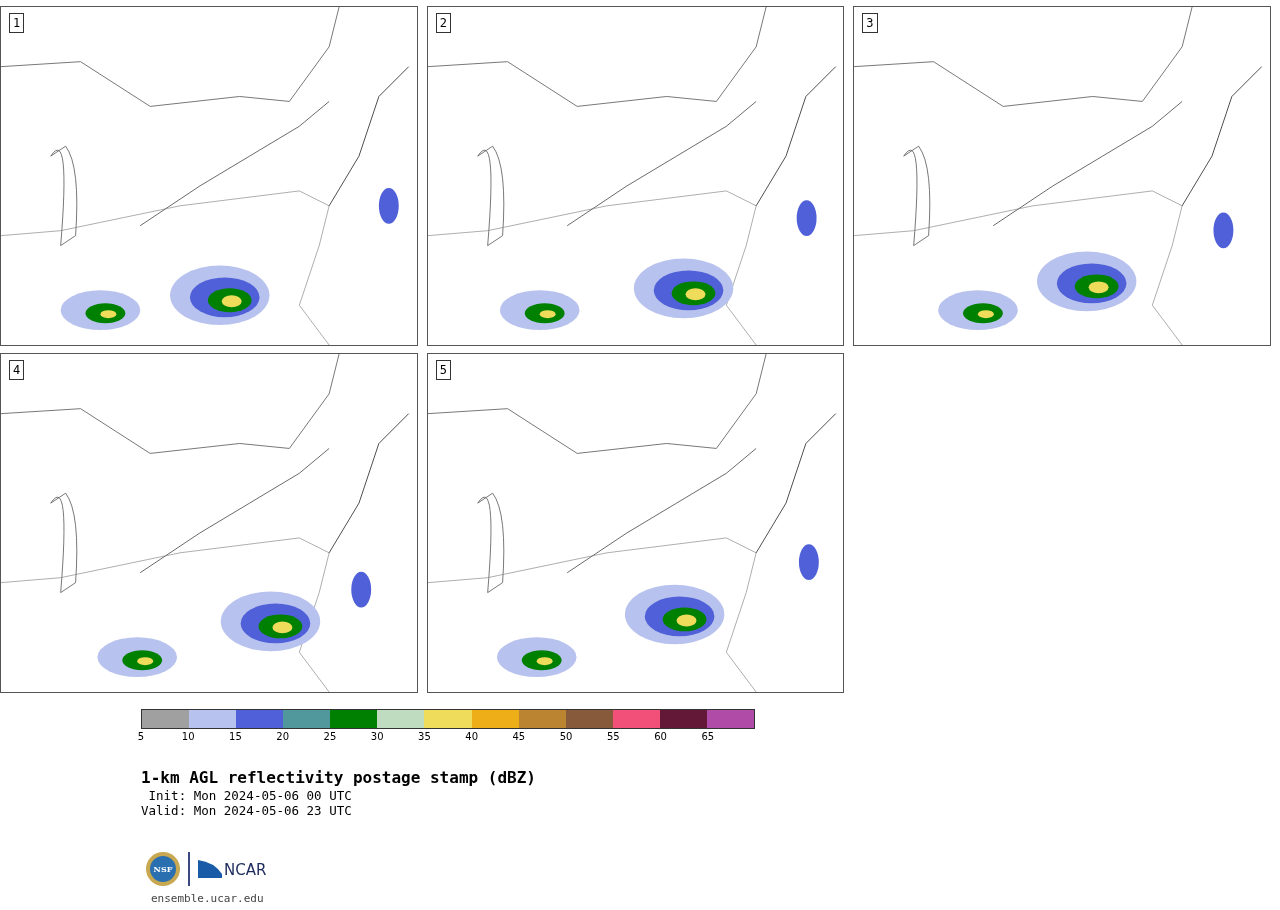 Image resolution: width=1280 pixels, height=910 pixels. Describe the element at coordinates (471, 737) in the screenshot. I see `colorbar-tick-label: 40` at that location.